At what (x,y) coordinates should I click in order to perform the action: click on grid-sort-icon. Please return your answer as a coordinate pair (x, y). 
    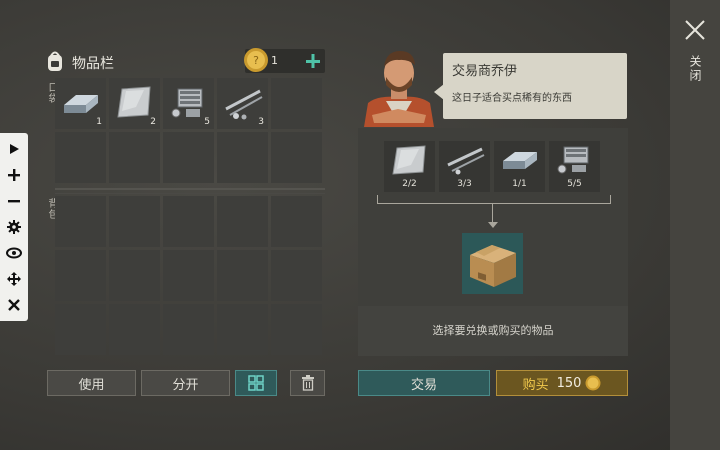
    Looking at the image, I should click on (256, 383).